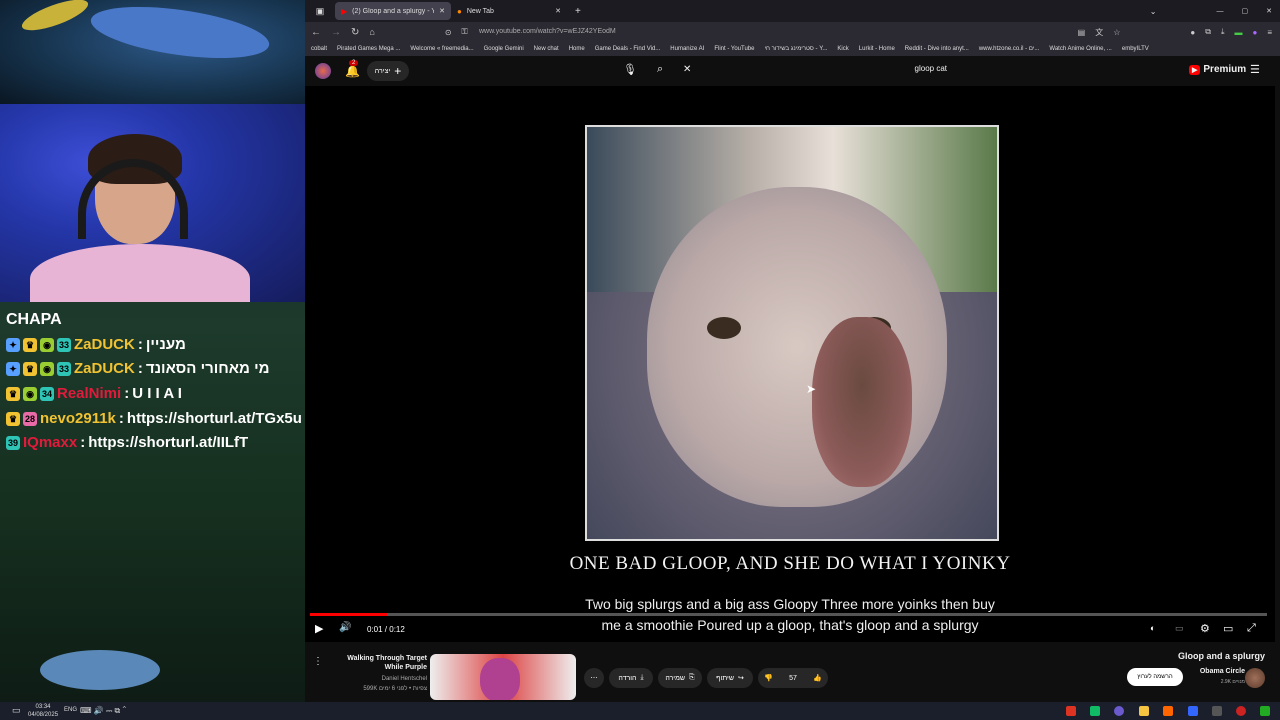 Image resolution: width=1280 pixels, height=720 pixels. Describe the element at coordinates (43, 711) in the screenshot. I see `clock: 03:34 04/08/2025` at that location.